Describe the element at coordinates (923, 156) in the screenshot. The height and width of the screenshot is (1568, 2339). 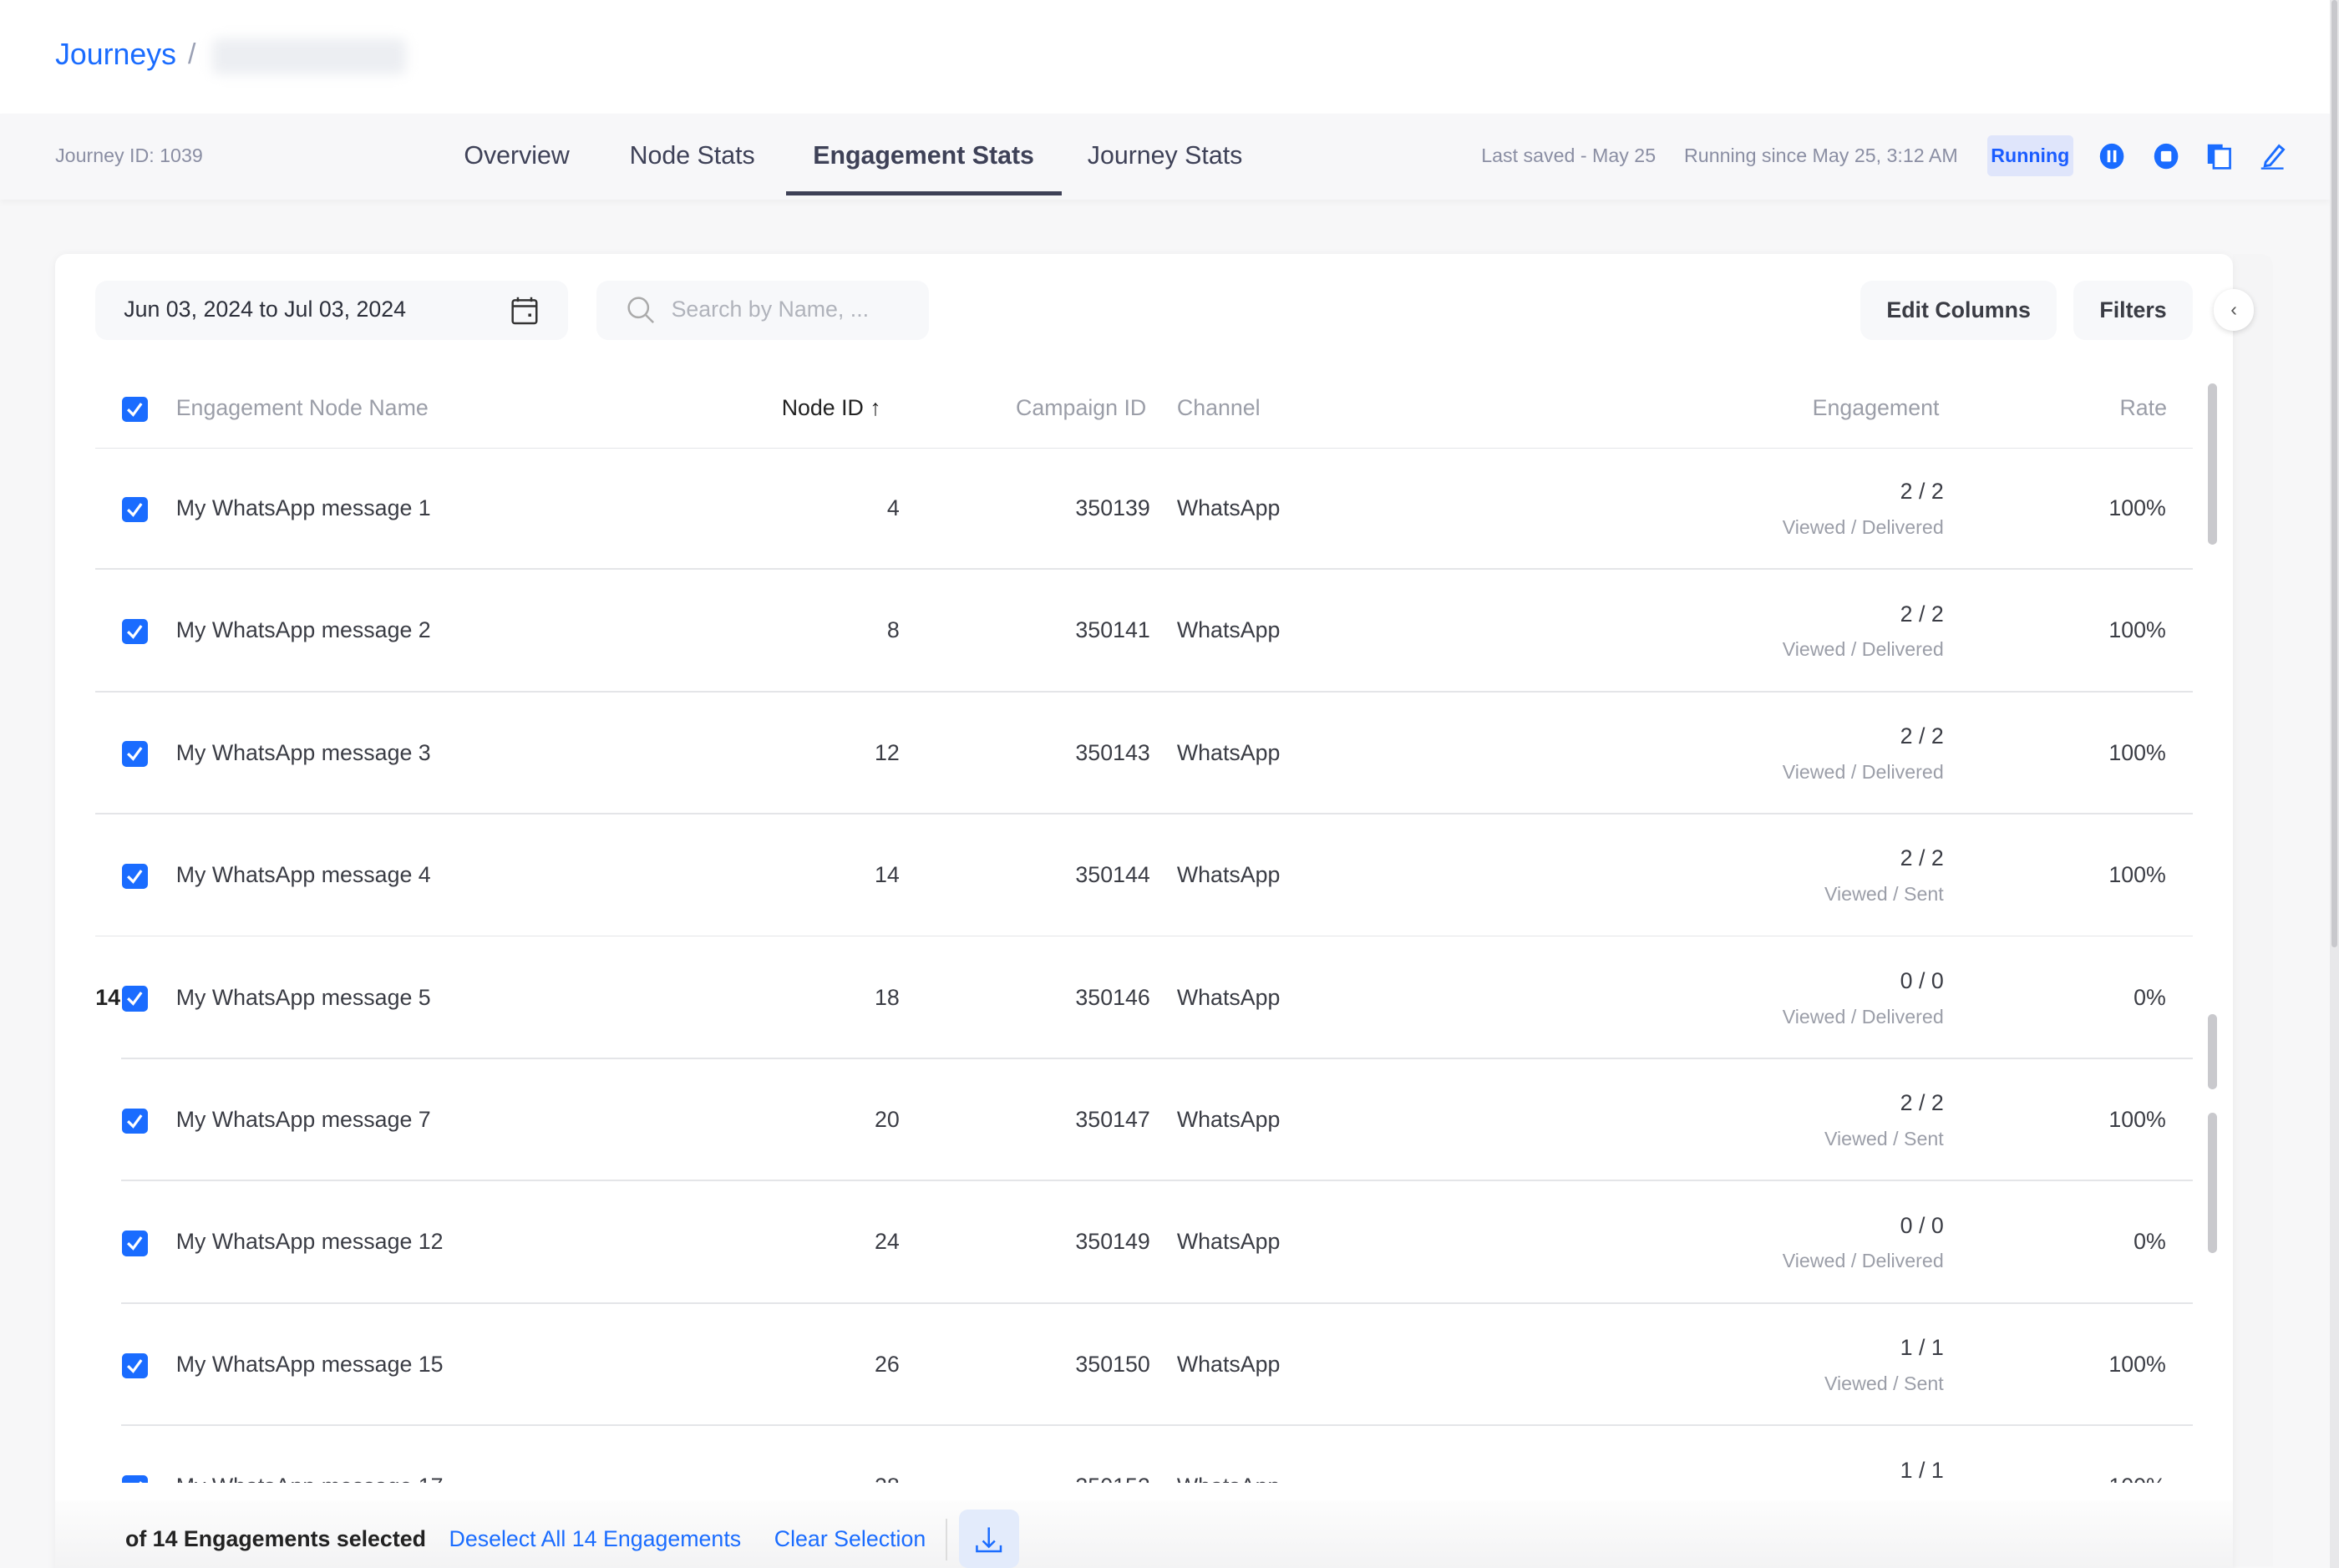
I see `tab-engagement-stats: Engagement Stats` at that location.